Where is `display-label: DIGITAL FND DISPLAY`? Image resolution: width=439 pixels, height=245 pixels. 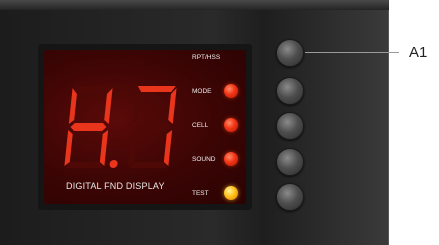 display-label: DIGITAL FND DISPLAY is located at coordinates (115, 186).